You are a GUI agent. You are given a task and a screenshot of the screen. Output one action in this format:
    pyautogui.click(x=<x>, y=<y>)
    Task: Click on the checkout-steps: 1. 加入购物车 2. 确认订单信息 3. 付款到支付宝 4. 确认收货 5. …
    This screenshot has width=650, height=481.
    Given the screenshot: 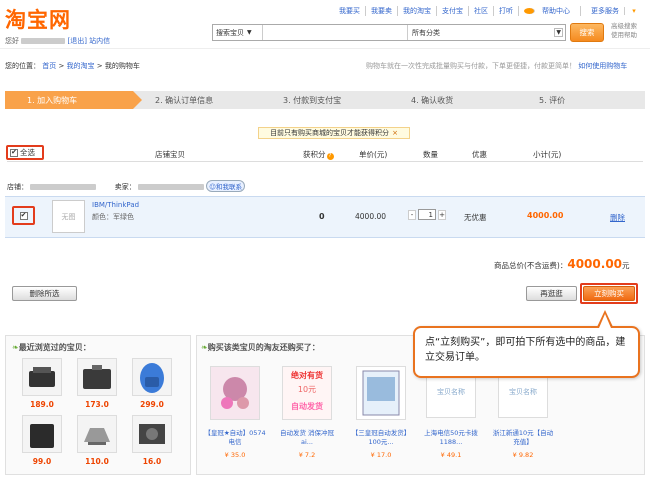 What is the action you would take?
    pyautogui.click(x=325, y=100)
    